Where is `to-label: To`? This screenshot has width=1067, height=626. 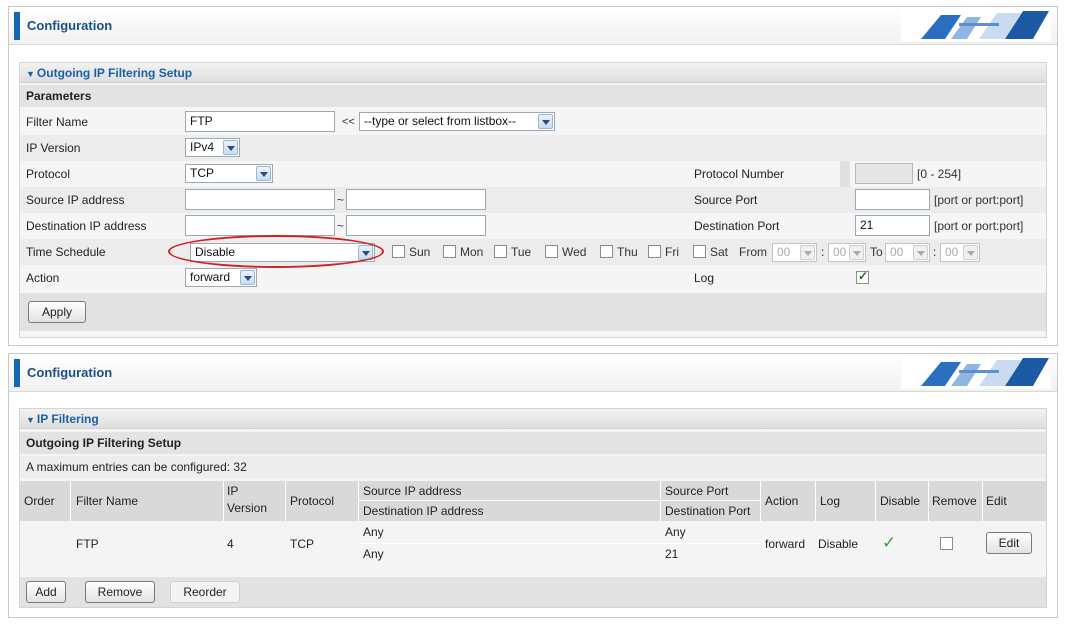
to-label: To is located at coordinates (876, 252).